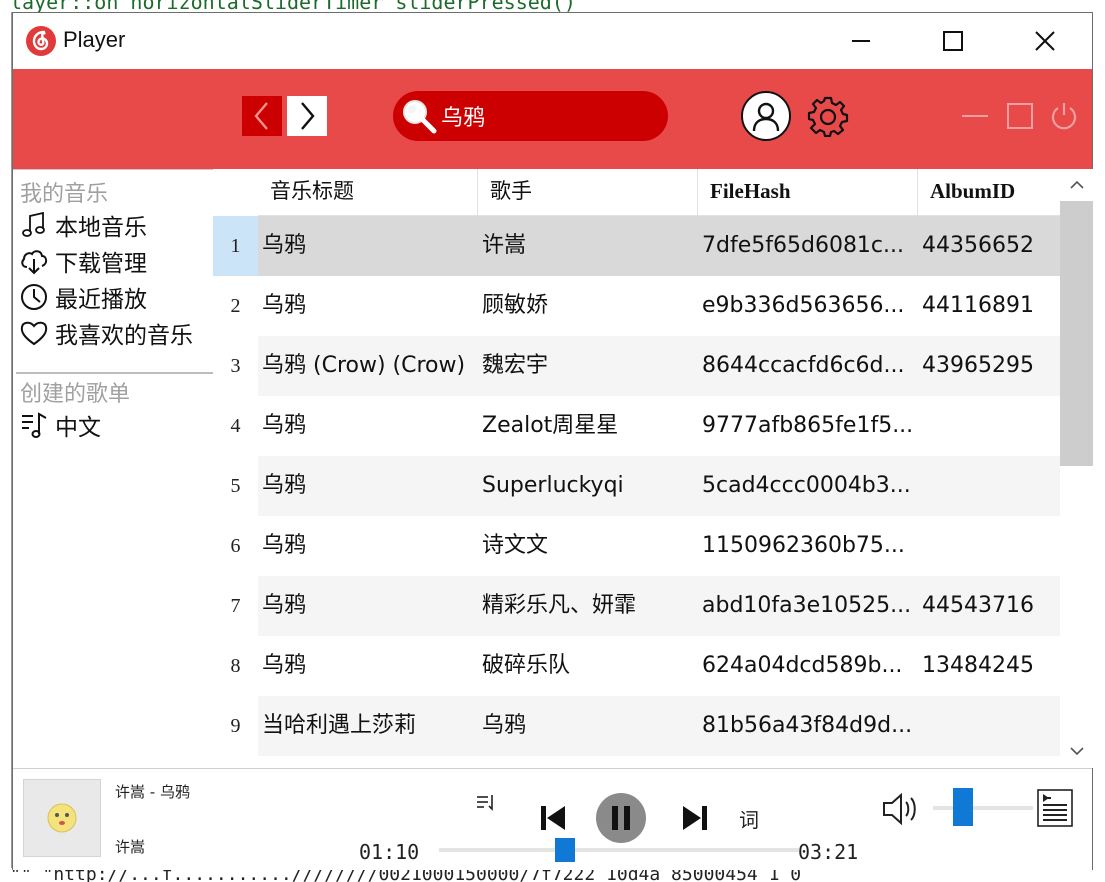 The image size is (1105, 882). I want to click on sidebar-item-playlist-chinese: 中文, so click(60, 425).